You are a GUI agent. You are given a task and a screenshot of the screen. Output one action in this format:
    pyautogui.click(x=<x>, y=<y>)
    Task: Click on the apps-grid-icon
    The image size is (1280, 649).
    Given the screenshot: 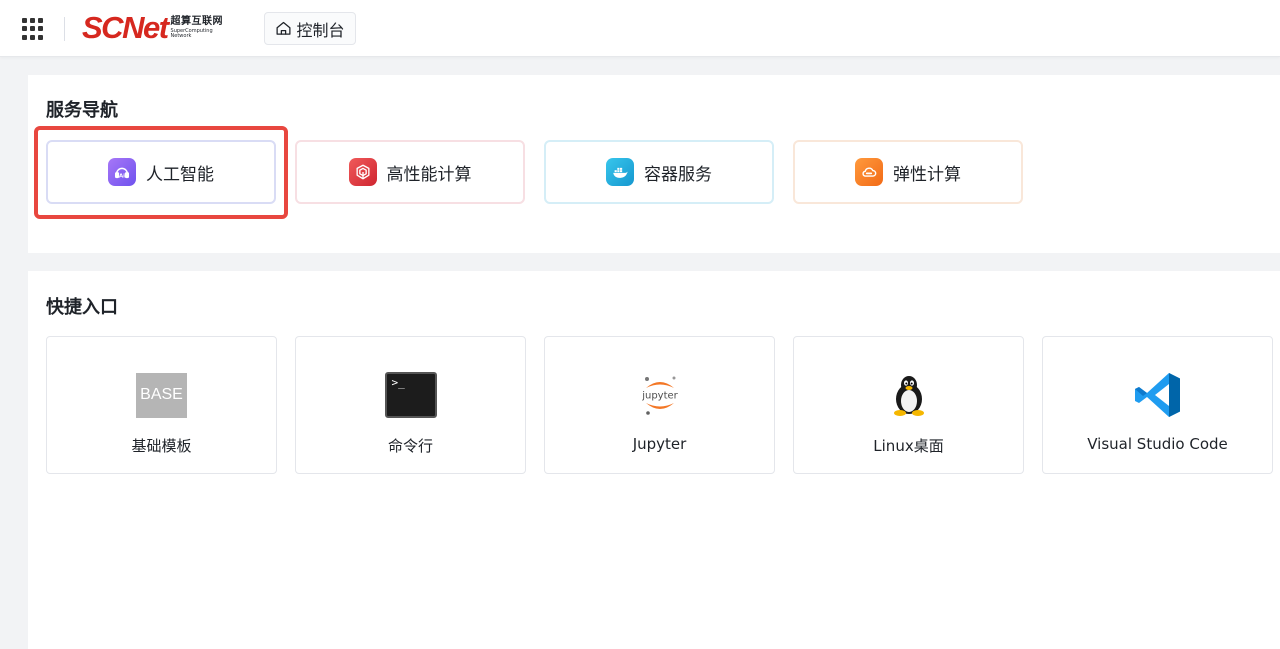 What is the action you would take?
    pyautogui.click(x=33, y=29)
    